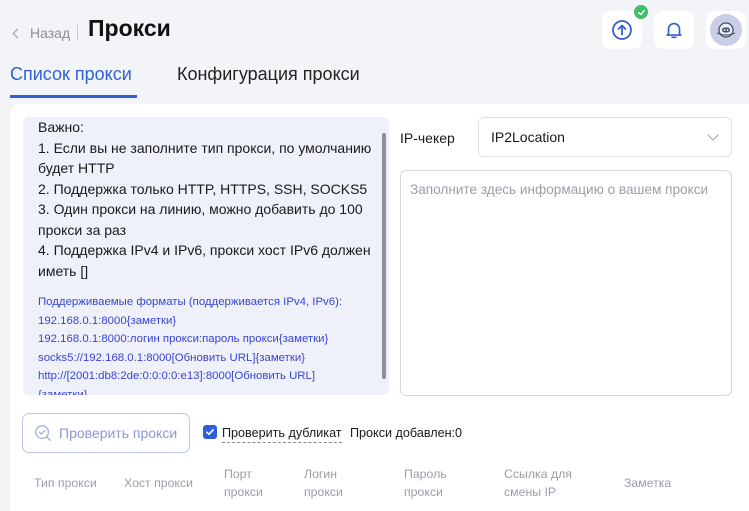 The width and height of the screenshot is (749, 511). I want to click on chevron-left-icon, so click(17, 33).